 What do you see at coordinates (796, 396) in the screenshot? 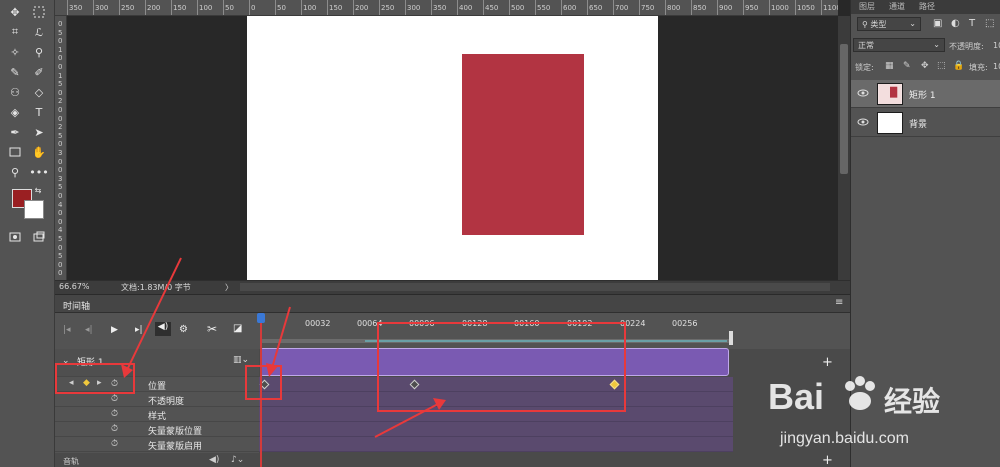
I see `watermark-brand: Bai` at bounding box center [796, 396].